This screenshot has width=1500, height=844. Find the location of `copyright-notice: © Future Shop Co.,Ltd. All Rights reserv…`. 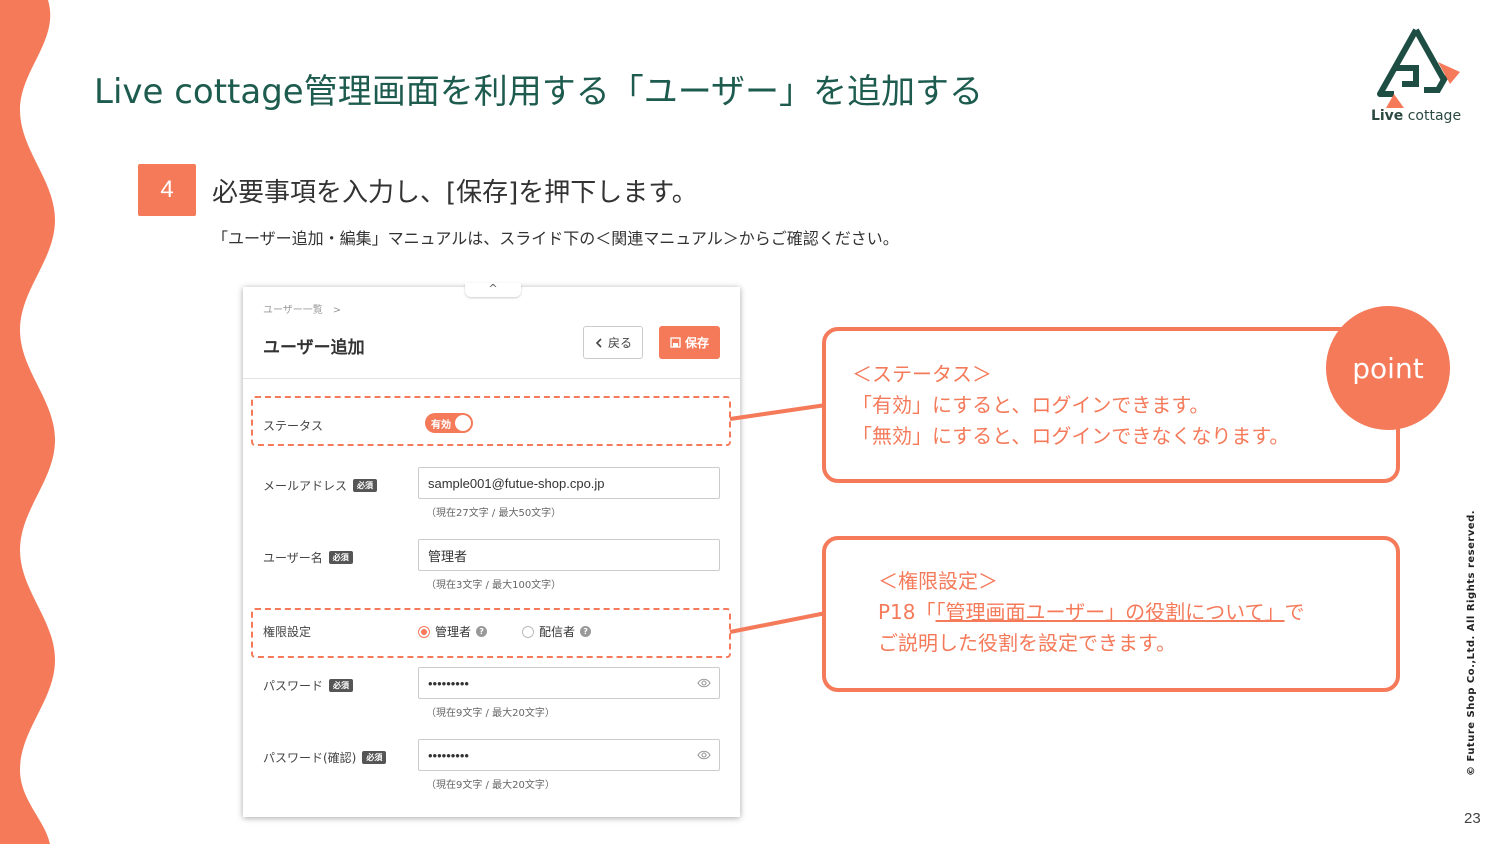

copyright-notice: © Future Shop Co.,Ltd. All Rights reserv… is located at coordinates (1471, 642).